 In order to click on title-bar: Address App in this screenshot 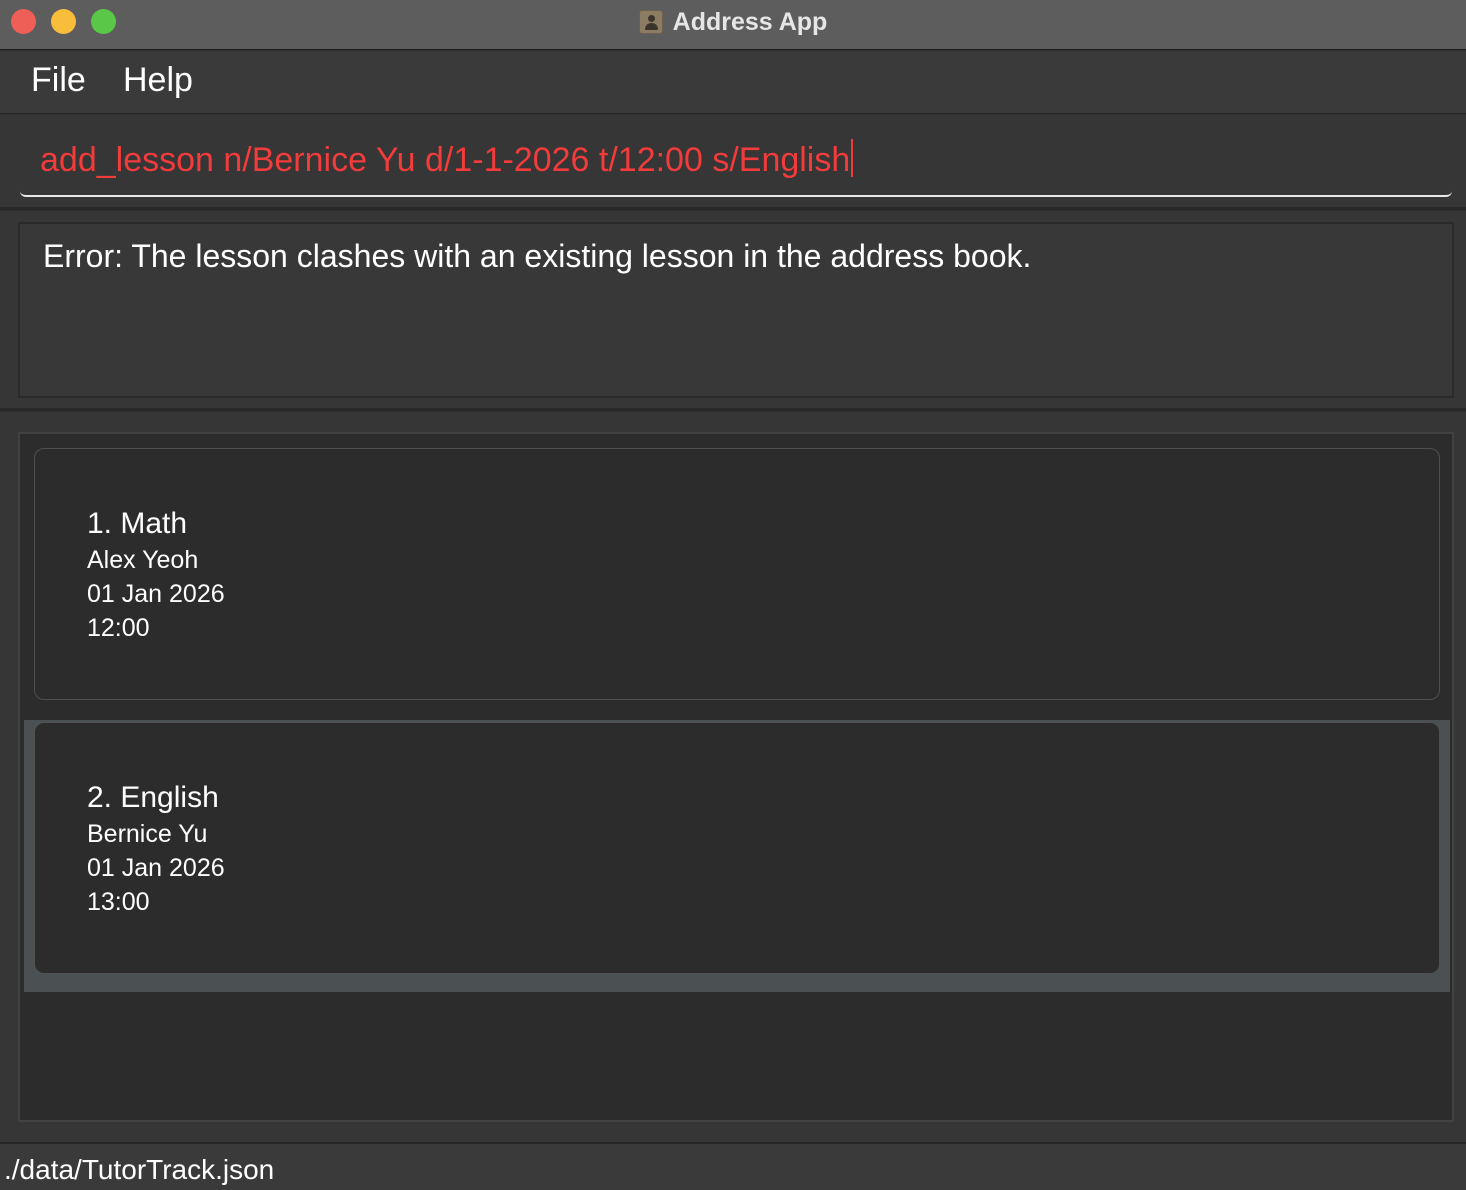, I will do `click(733, 25)`.